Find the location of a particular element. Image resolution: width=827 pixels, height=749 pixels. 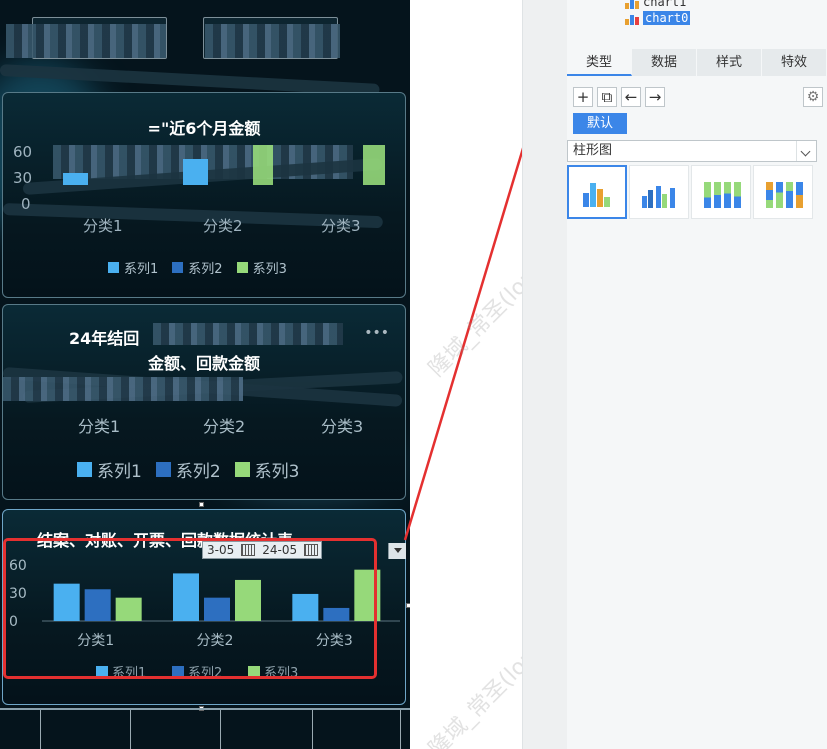

panel-1-title: ="近6个月金额 is located at coordinates (204, 128).